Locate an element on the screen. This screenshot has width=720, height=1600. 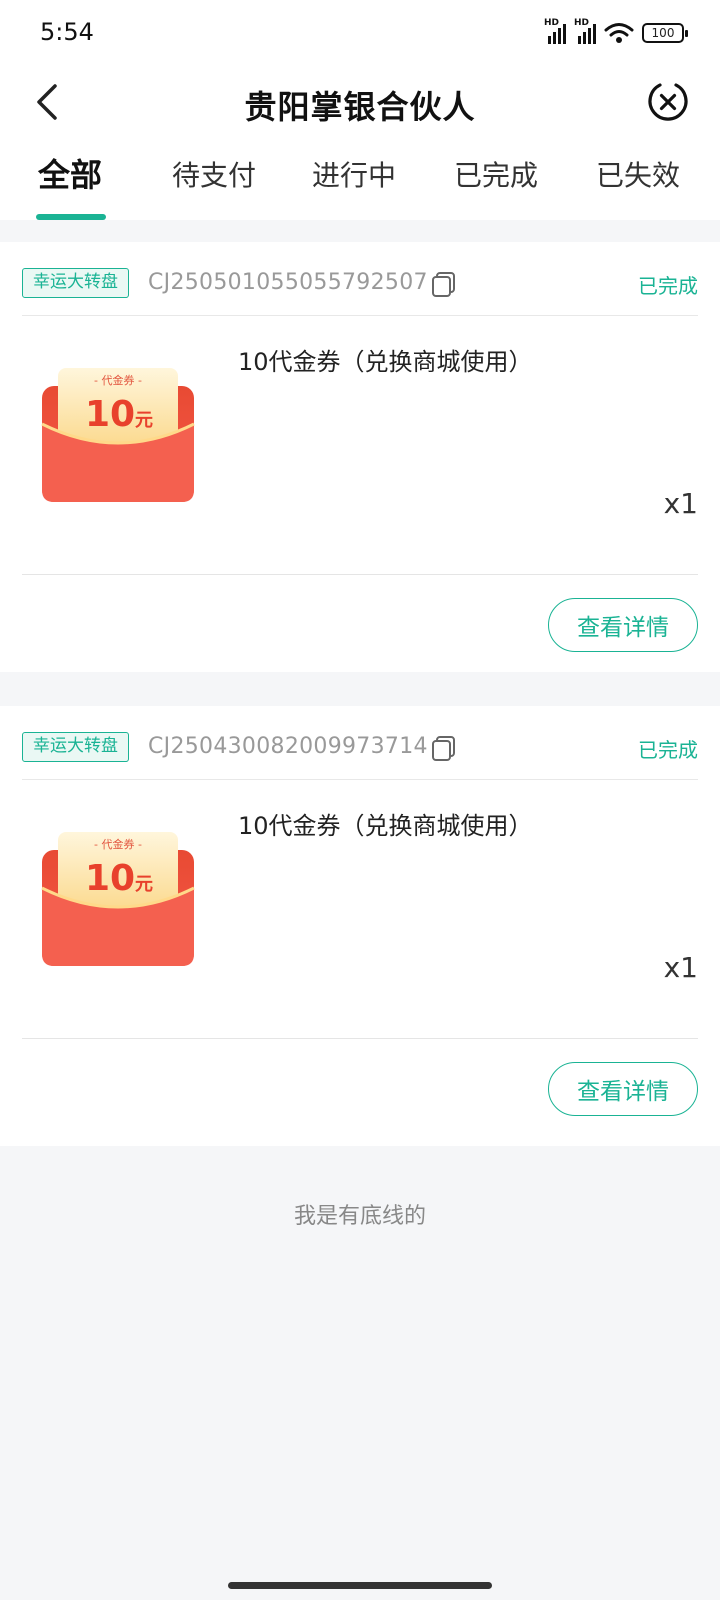
order-number: CJ250501055055792507 is located at coordinates (288, 282).